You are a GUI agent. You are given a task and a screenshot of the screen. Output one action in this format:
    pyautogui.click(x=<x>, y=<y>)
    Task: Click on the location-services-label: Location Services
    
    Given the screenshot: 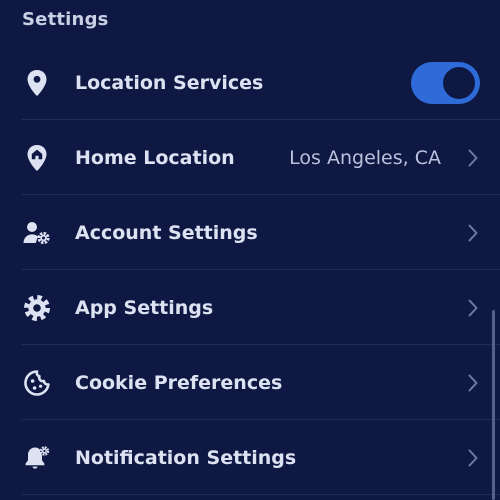 What is the action you would take?
    pyautogui.click(x=169, y=82)
    